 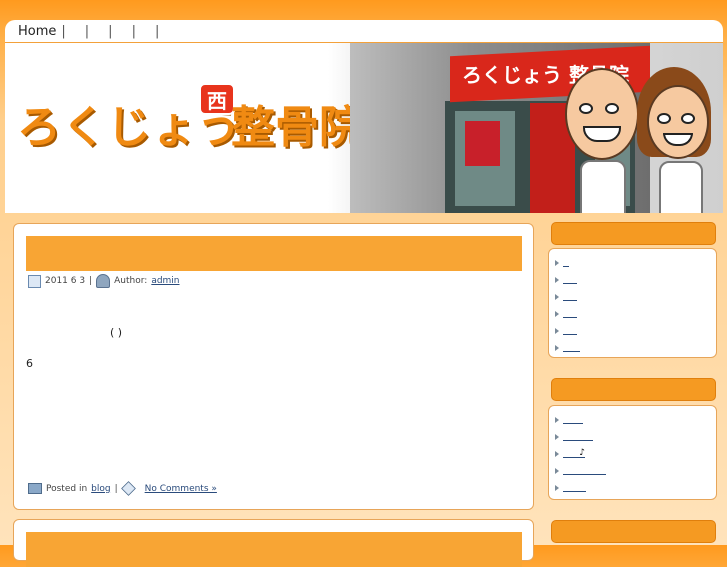 I want to click on comment-icon, so click(x=128, y=488).